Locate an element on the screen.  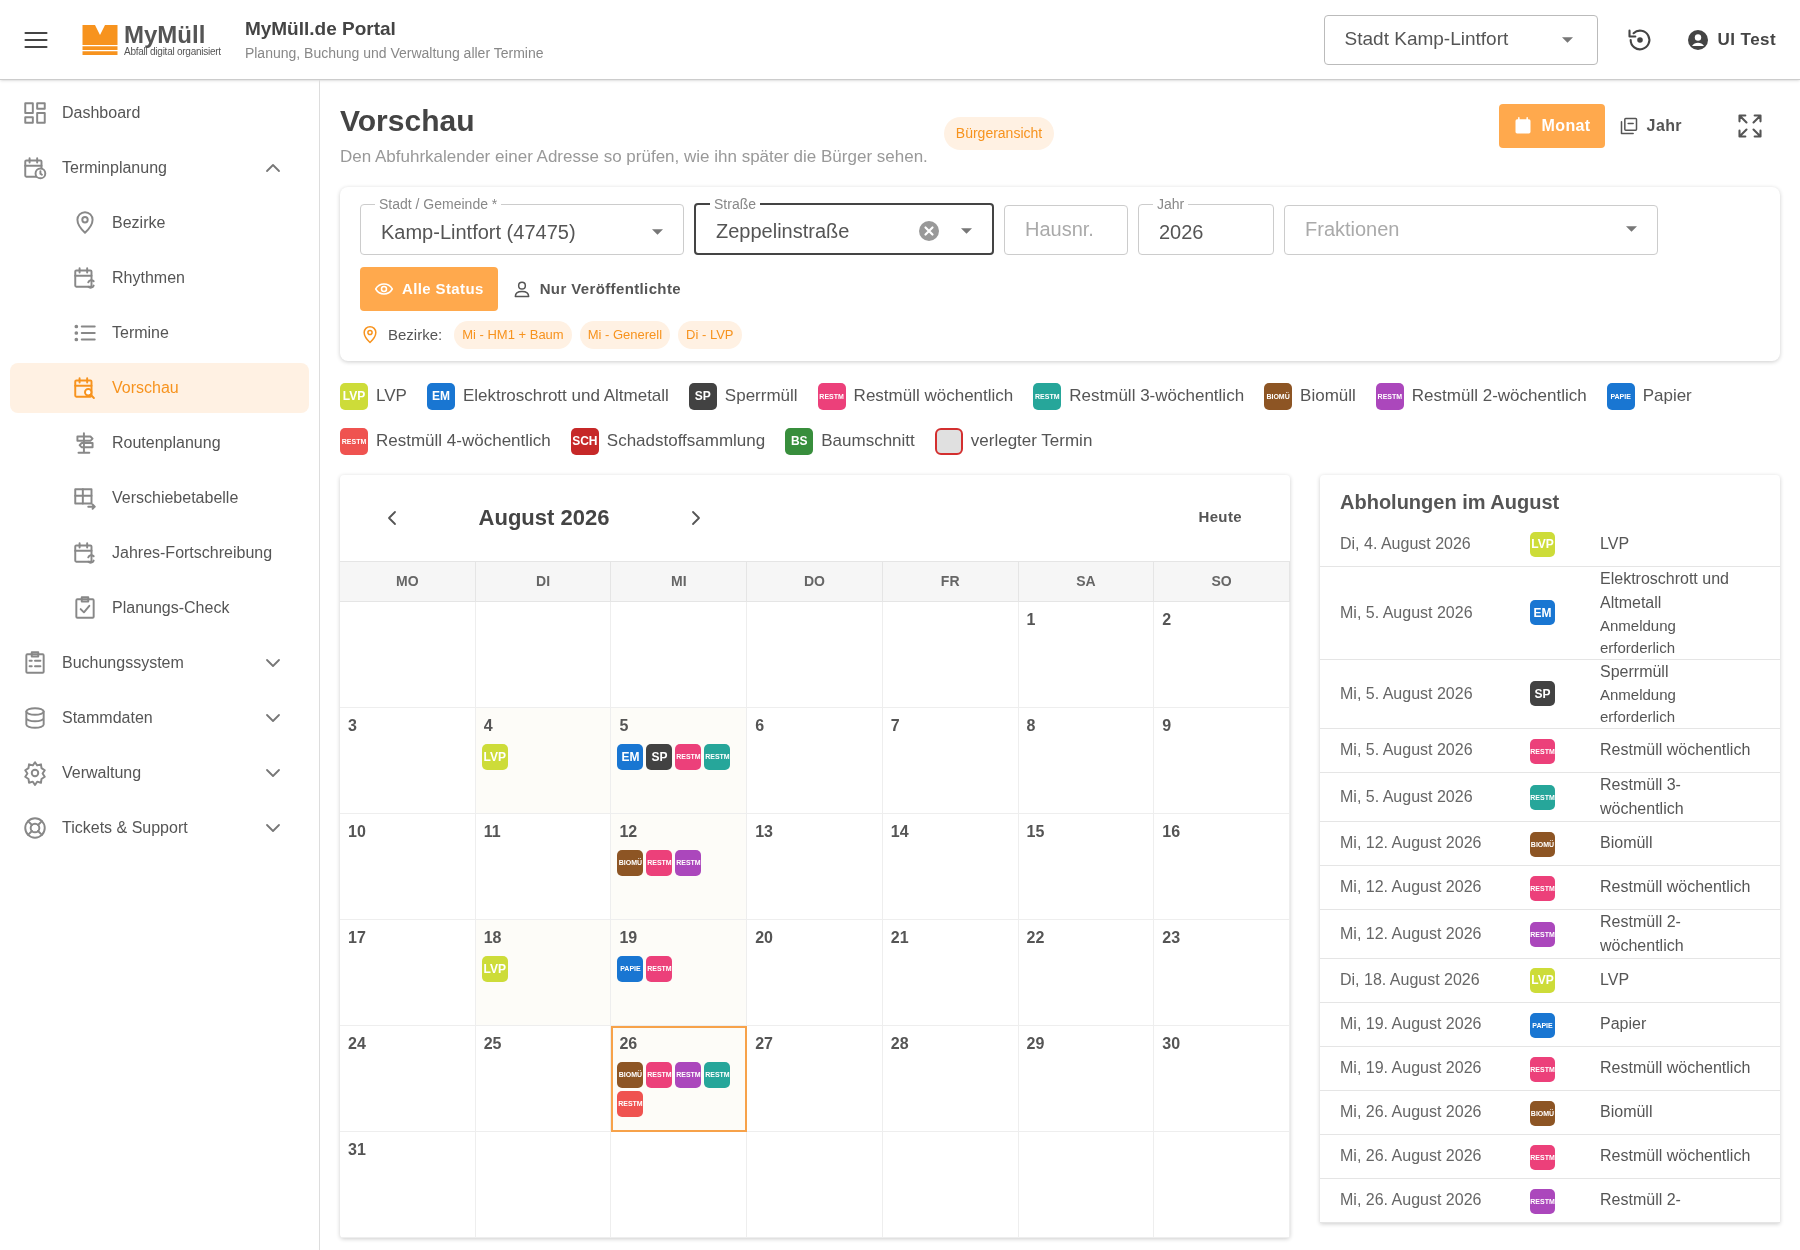
calendar-day: 21 is located at coordinates (950, 972).